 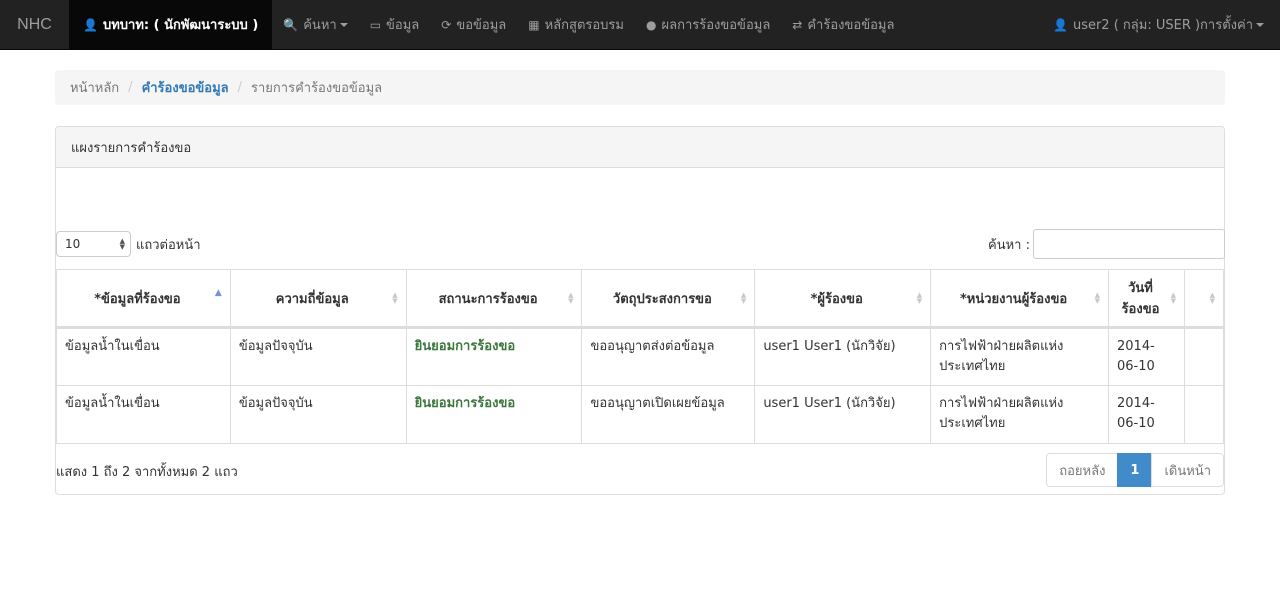 I want to click on brand-logo: NHC, so click(x=34, y=24).